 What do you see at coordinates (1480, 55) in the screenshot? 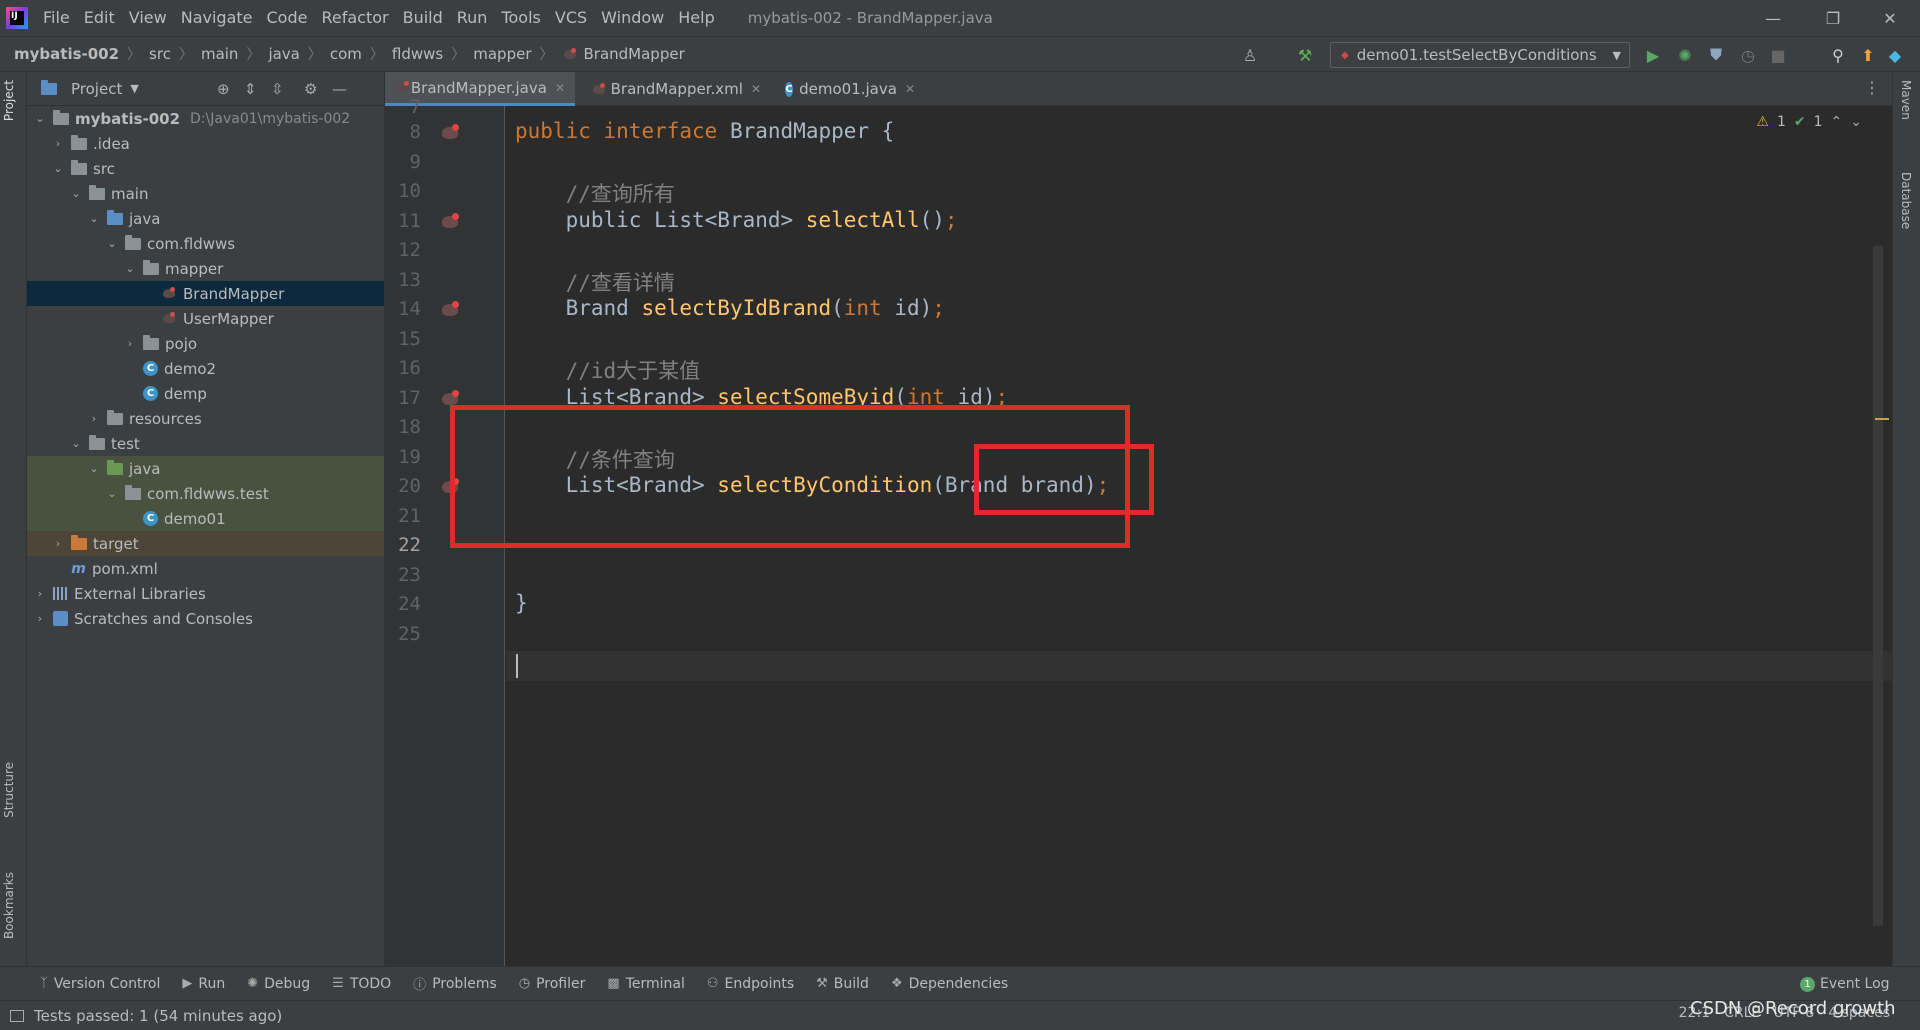
I see `run-configuration-select: ◆ demo01.testSelectByConditions ▼` at bounding box center [1480, 55].